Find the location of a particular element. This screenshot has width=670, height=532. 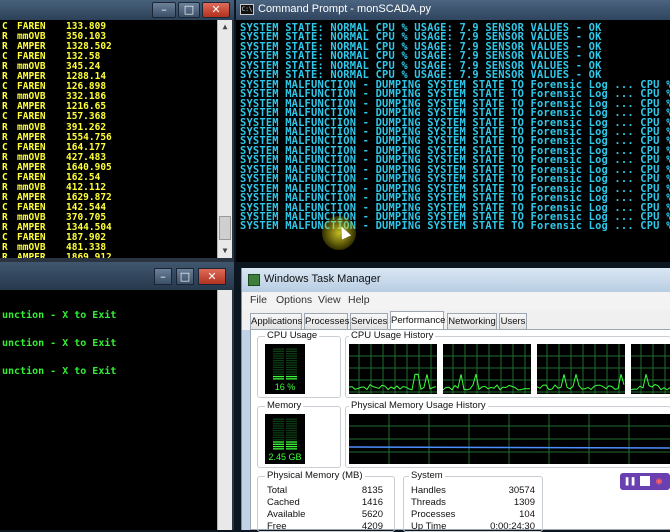

media-close-icon: ◉ is located at coordinates (659, 481).